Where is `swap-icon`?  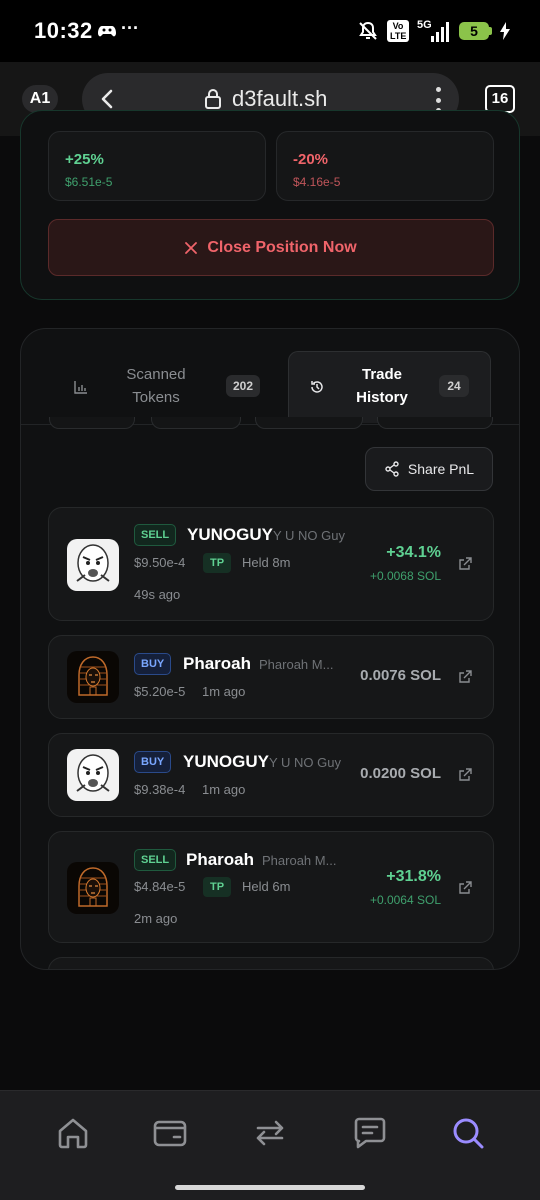 swap-icon is located at coordinates (270, 1133).